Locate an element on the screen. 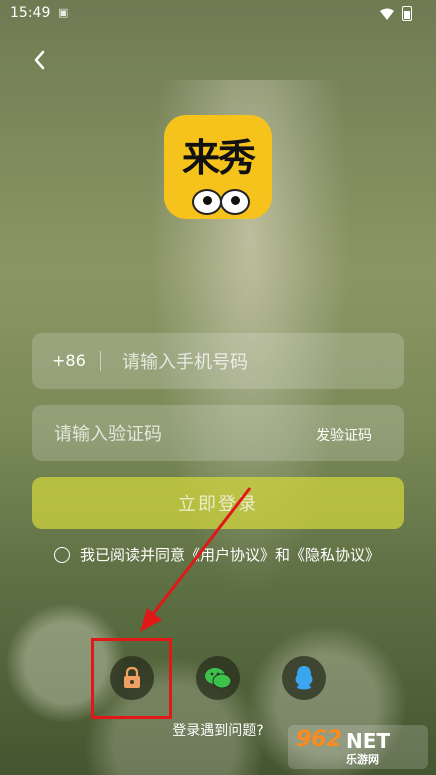  send-code-button: 发验证码 is located at coordinates (344, 435).